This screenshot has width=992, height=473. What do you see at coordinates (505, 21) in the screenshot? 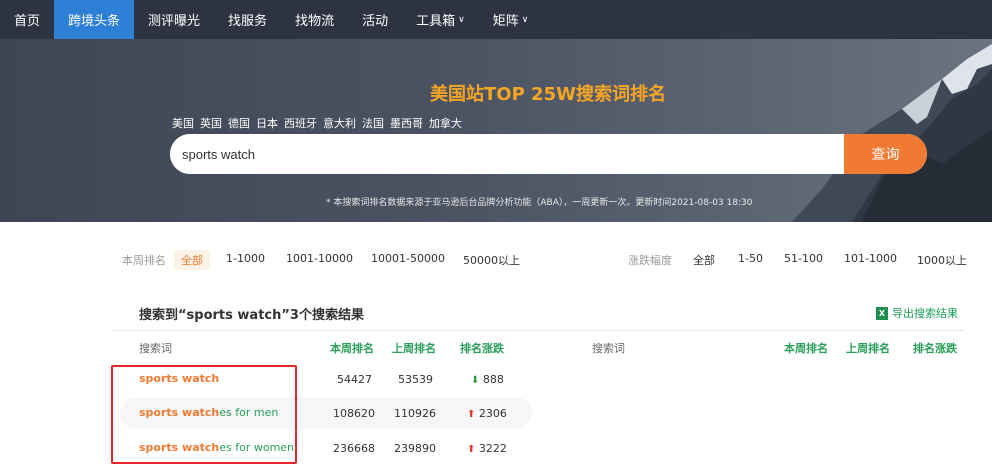
I see `nav-item-matrix-label: 矩阵` at bounding box center [505, 21].